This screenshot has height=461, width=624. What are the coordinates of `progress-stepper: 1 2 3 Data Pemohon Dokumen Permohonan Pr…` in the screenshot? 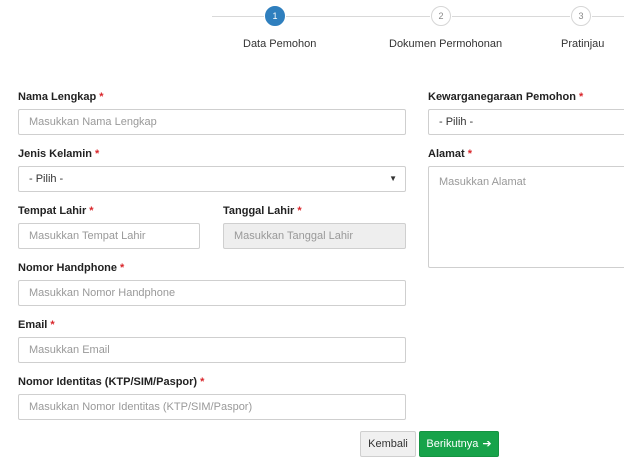 It's located at (312, 30).